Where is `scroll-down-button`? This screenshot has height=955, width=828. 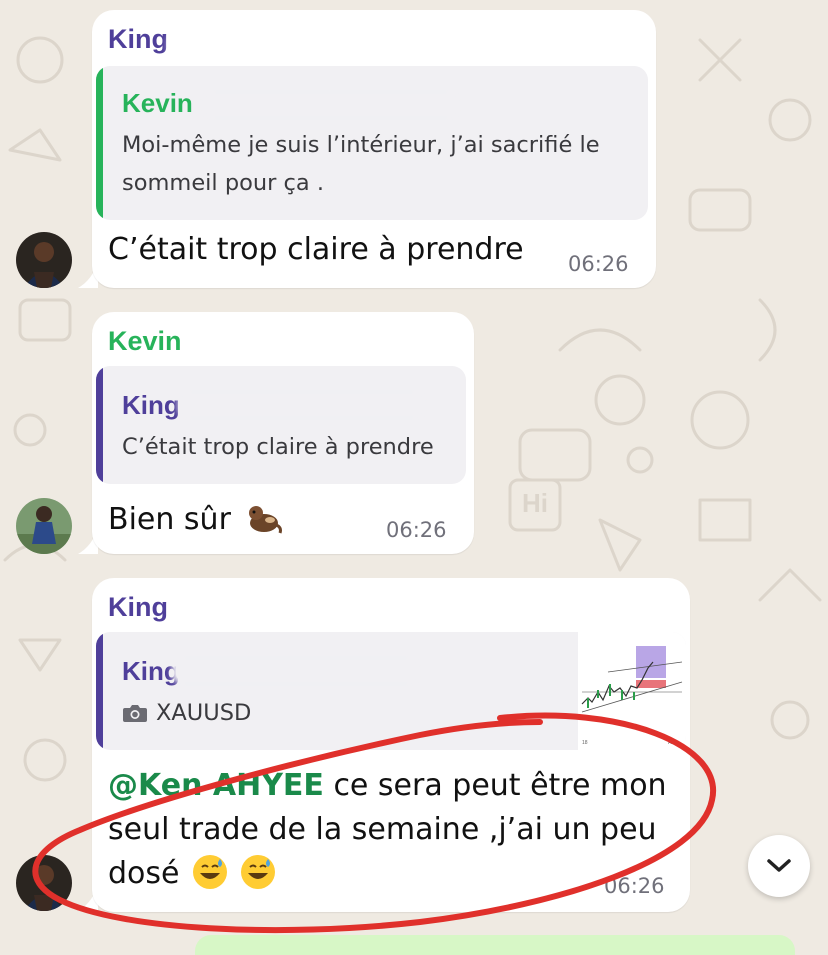
scroll-down-button is located at coordinates (779, 866).